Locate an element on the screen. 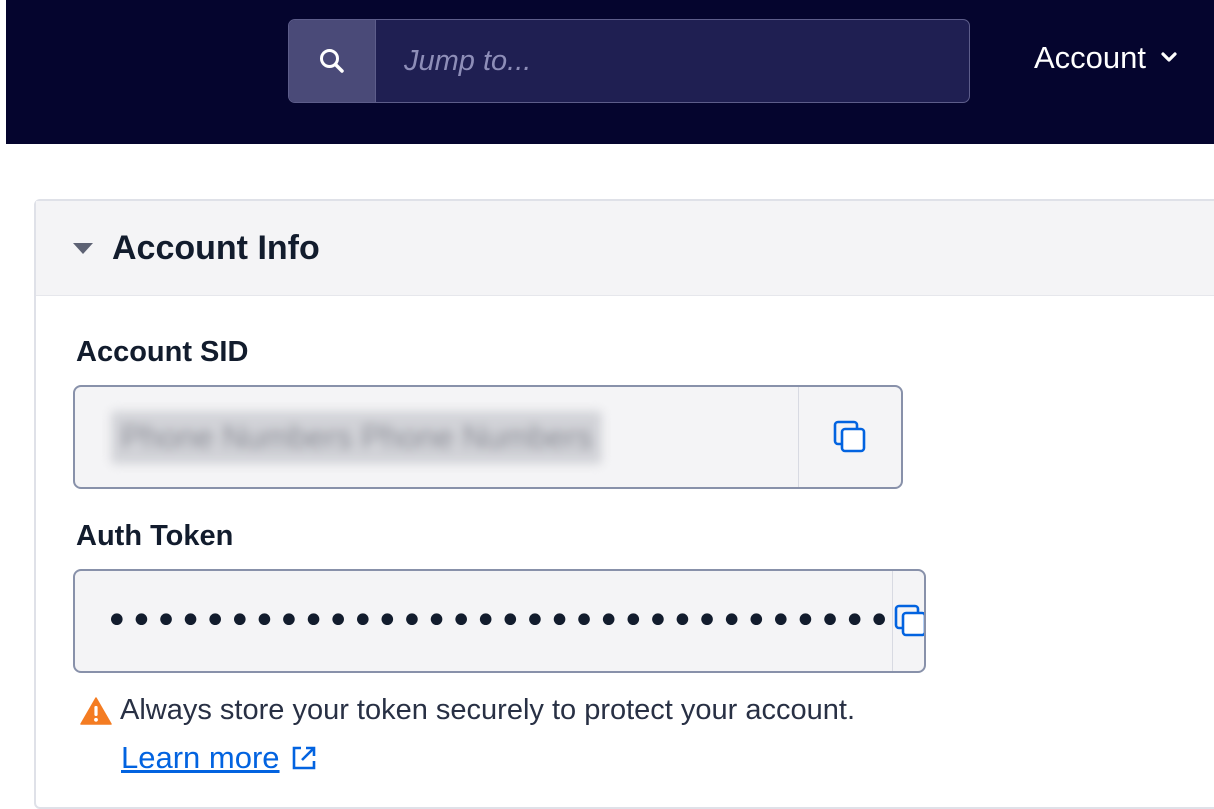 The image size is (1214, 809). card-title: Account Info is located at coordinates (216, 247).